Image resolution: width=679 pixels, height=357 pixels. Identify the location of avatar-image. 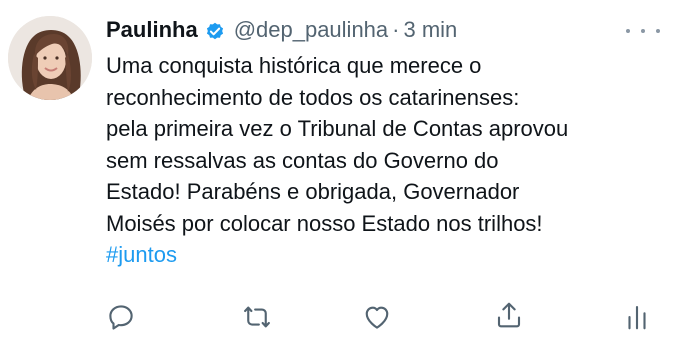
(50, 58).